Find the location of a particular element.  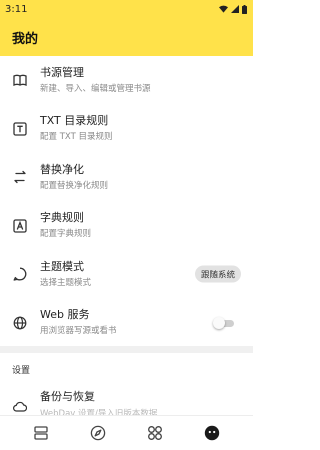

row-subtitle: 配置 TXT 目录规则 is located at coordinates (76, 137).